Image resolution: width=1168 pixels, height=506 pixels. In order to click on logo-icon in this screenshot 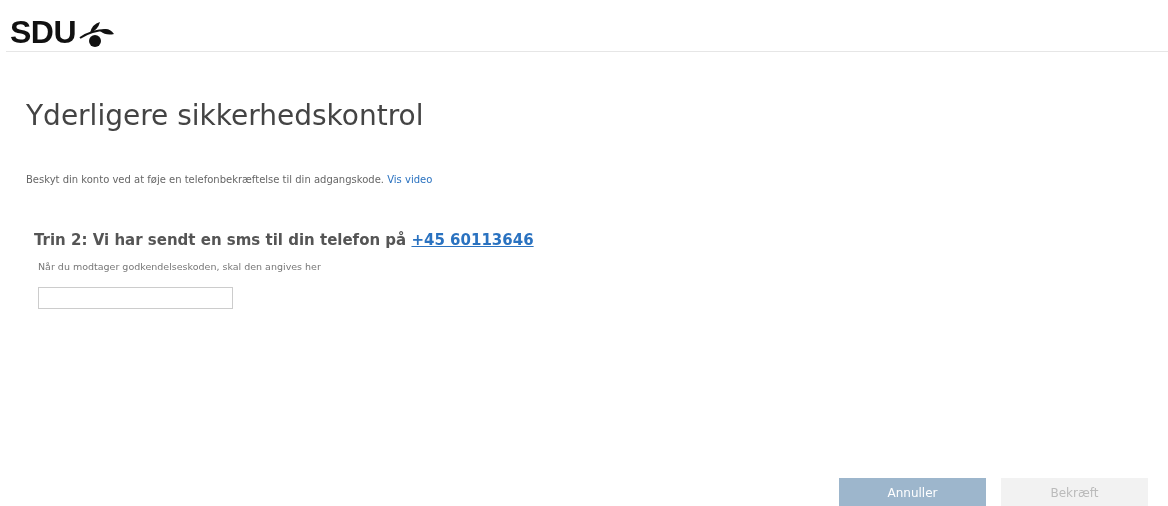, I will do `click(97, 34)`.